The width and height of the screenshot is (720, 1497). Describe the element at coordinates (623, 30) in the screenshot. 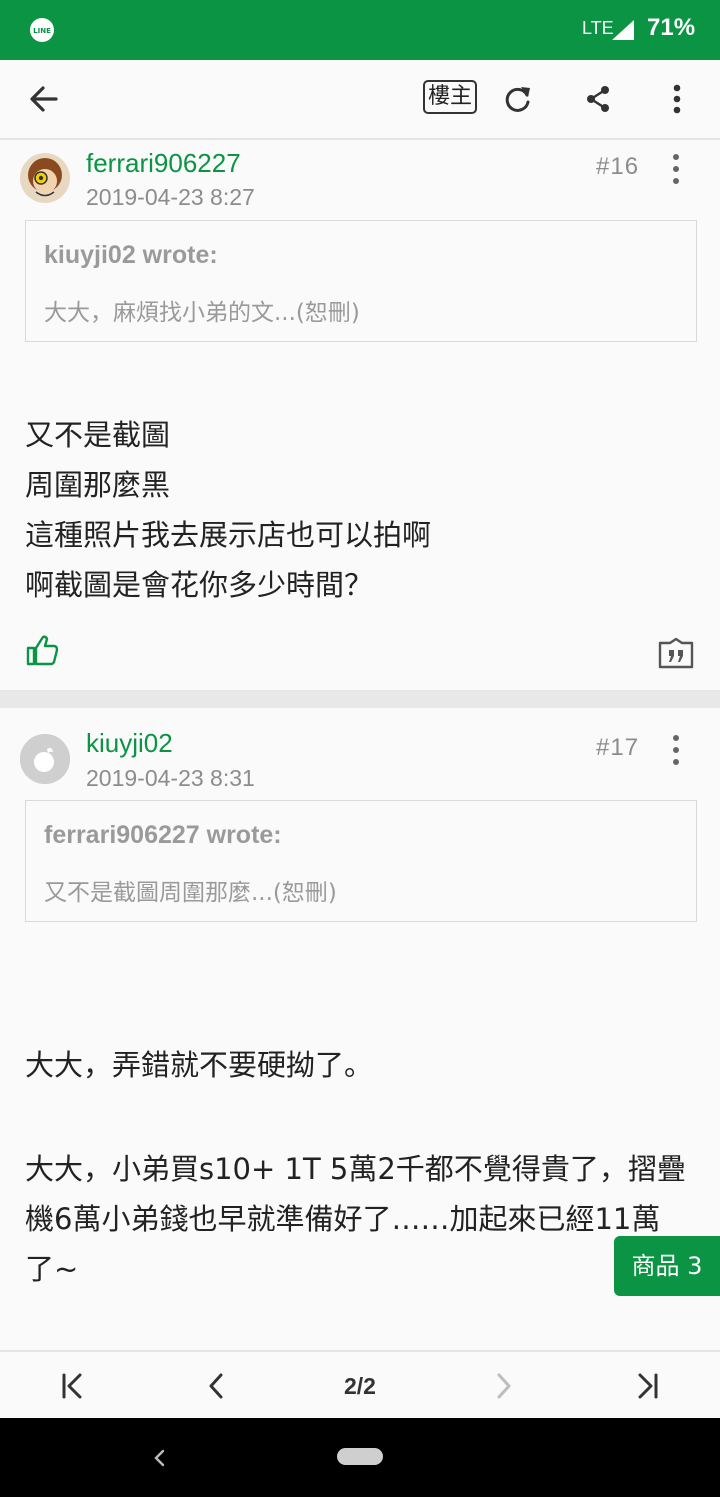

I see `signal-icon` at that location.